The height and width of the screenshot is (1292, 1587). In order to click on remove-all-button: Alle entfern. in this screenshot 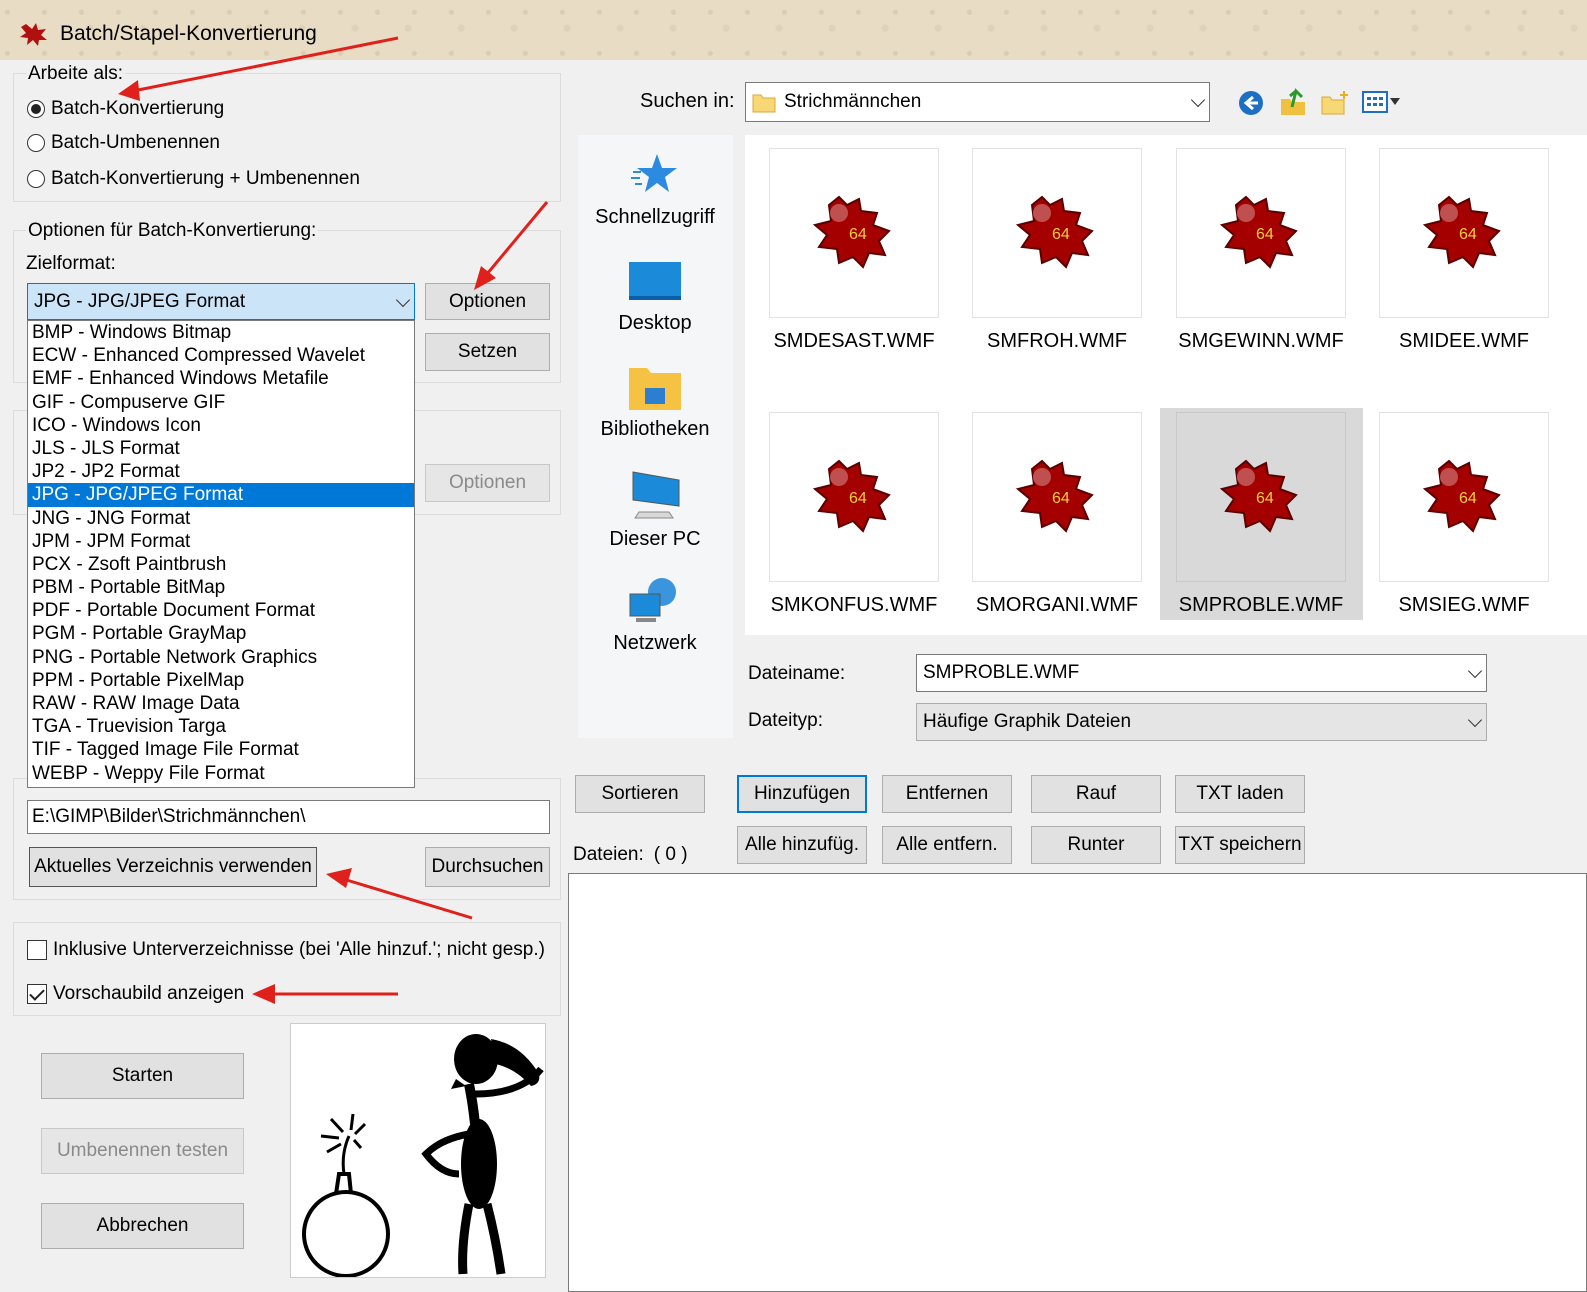, I will do `click(947, 845)`.